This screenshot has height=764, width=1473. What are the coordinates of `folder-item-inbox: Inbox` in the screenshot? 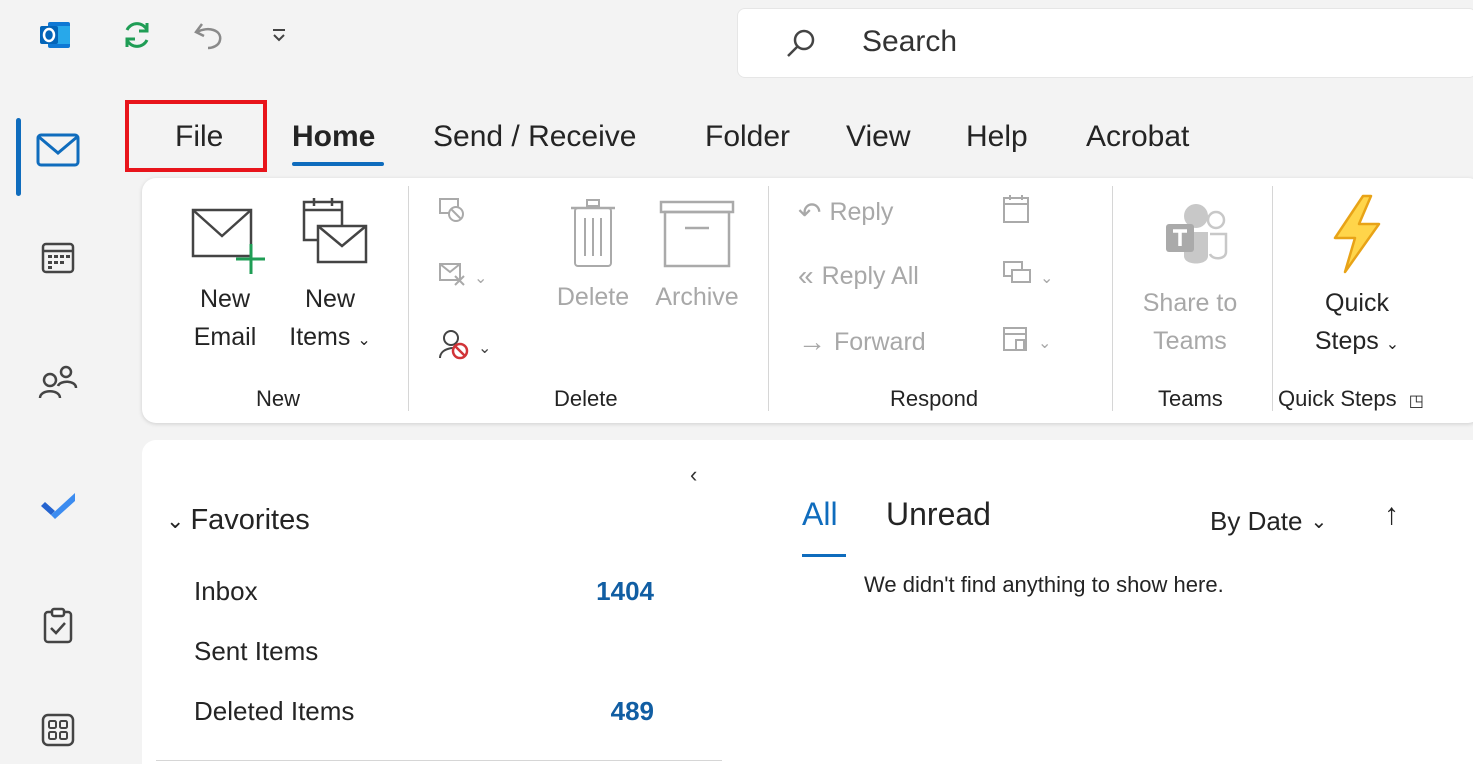 It's located at (226, 591).